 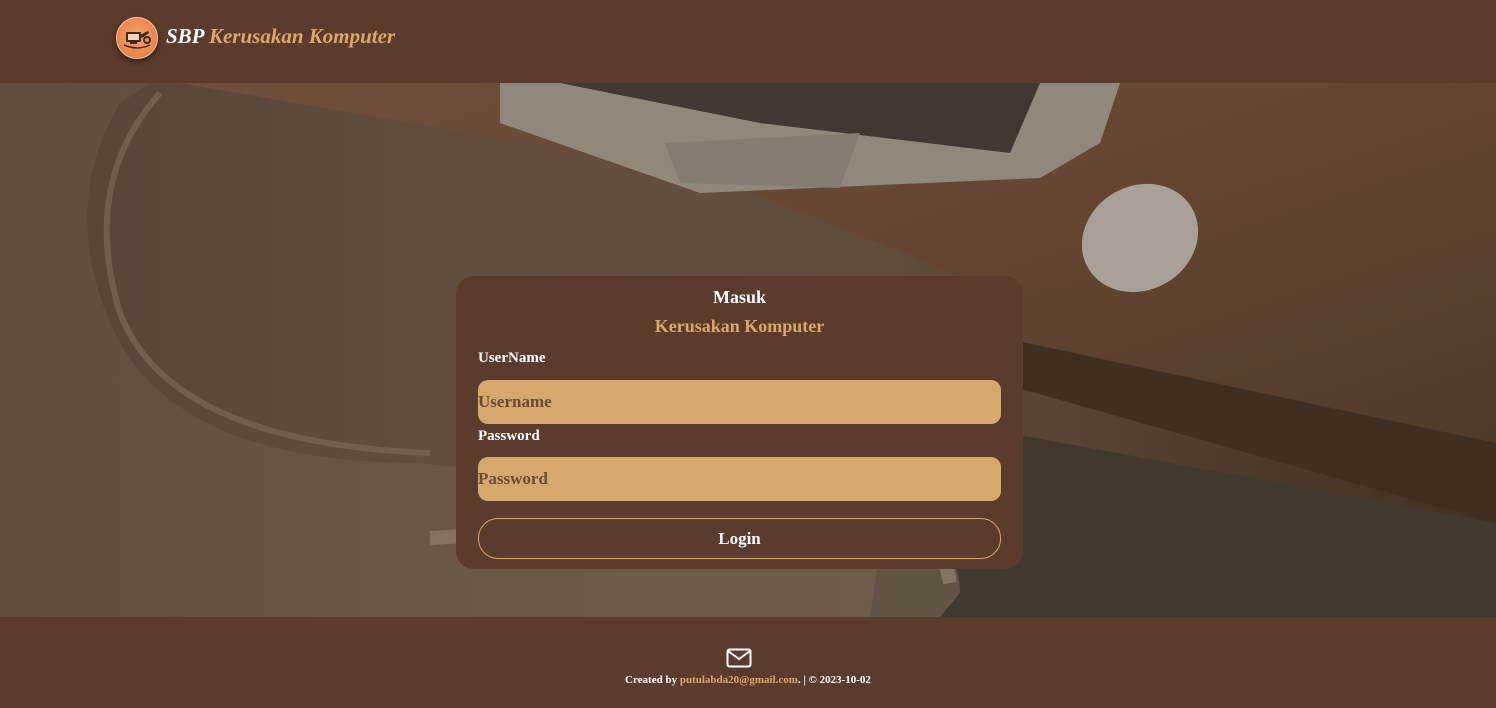 I want to click on computer-repair-logo-icon, so click(x=137, y=38).